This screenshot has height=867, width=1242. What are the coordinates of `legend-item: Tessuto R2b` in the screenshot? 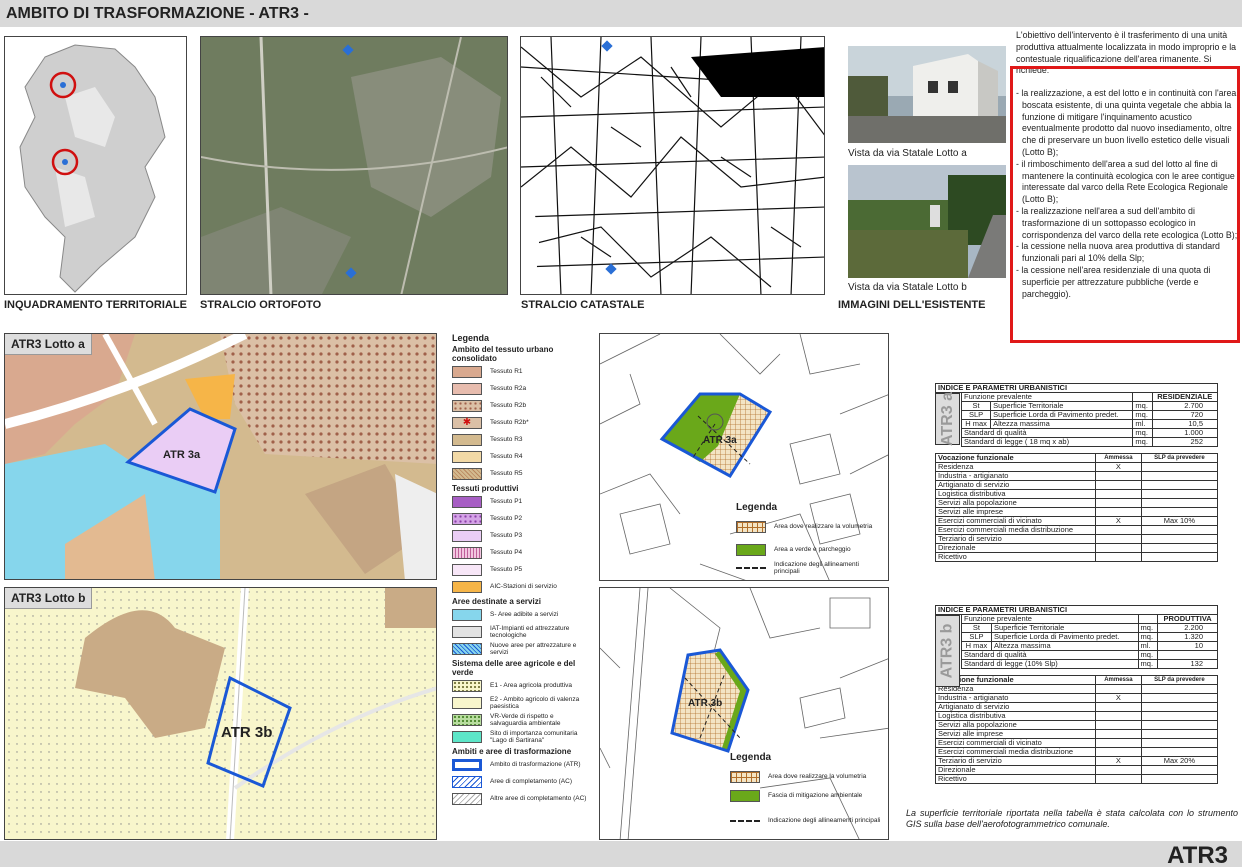 It's located at (522, 405).